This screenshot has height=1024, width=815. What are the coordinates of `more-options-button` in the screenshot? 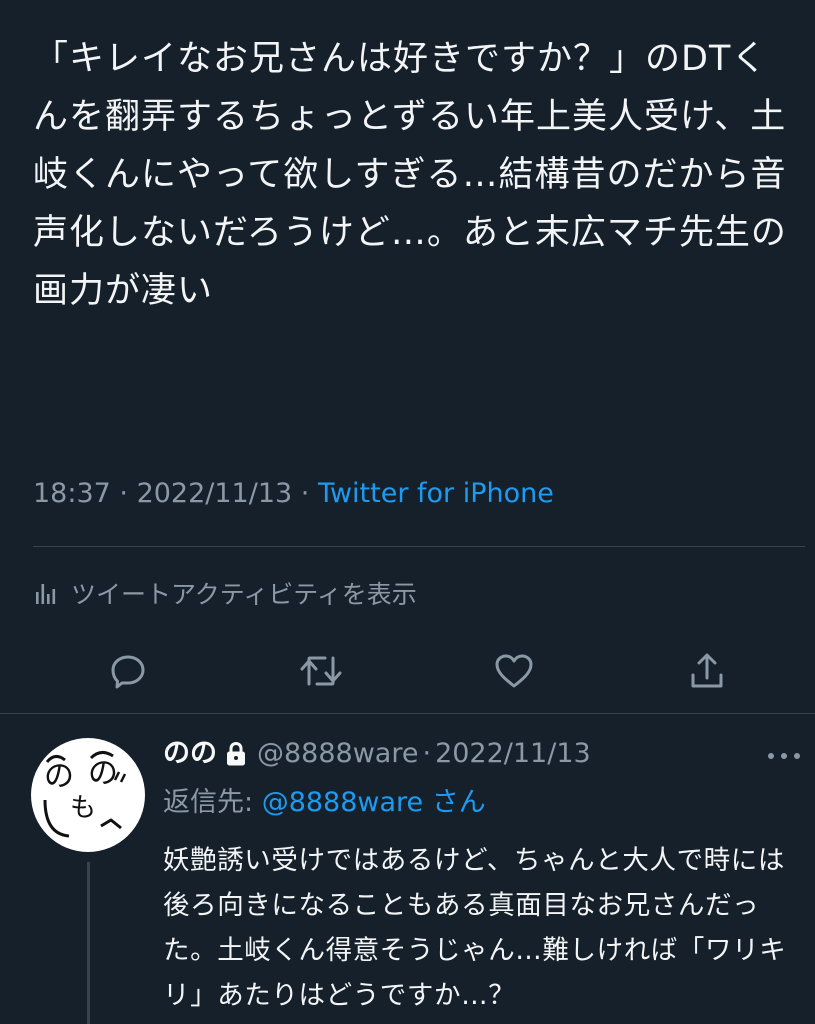 It's located at (784, 755).